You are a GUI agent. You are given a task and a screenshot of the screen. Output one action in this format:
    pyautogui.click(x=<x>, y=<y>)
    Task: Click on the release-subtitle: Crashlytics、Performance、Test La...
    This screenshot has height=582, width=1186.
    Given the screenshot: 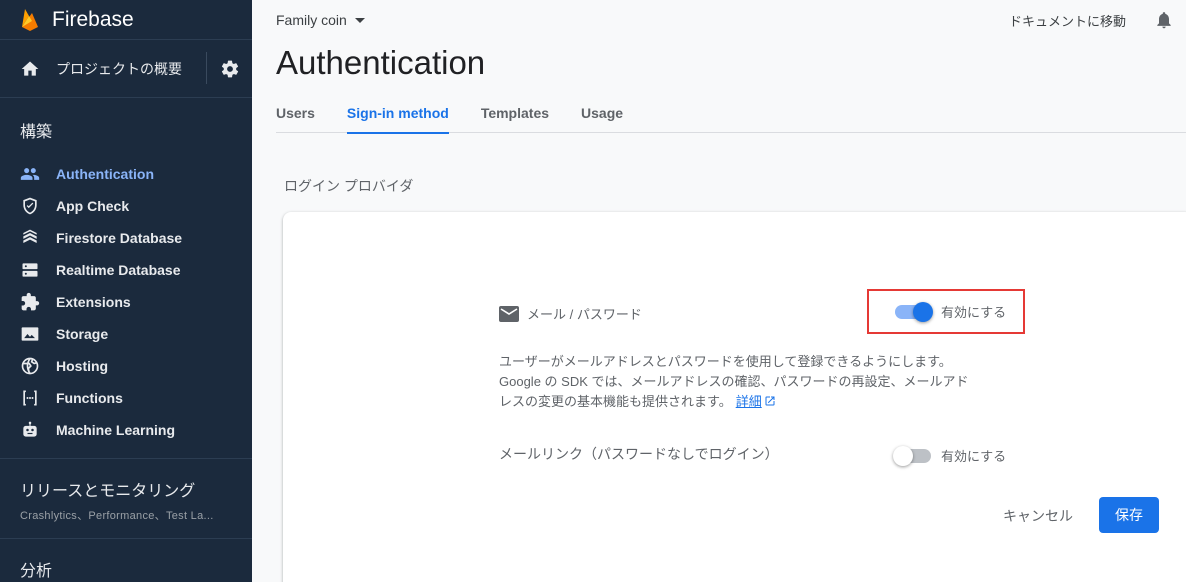 What is the action you would take?
    pyautogui.click(x=117, y=516)
    